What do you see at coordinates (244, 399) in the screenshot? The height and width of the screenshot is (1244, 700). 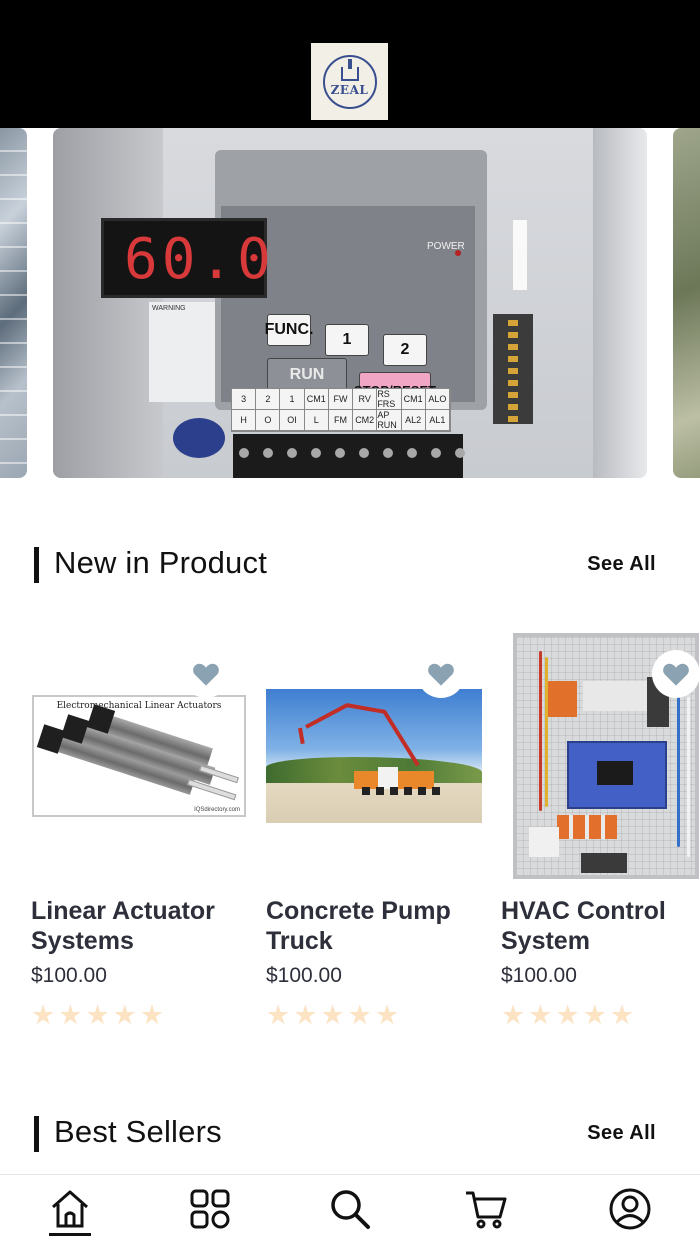 I see `terminal-label: 3` at bounding box center [244, 399].